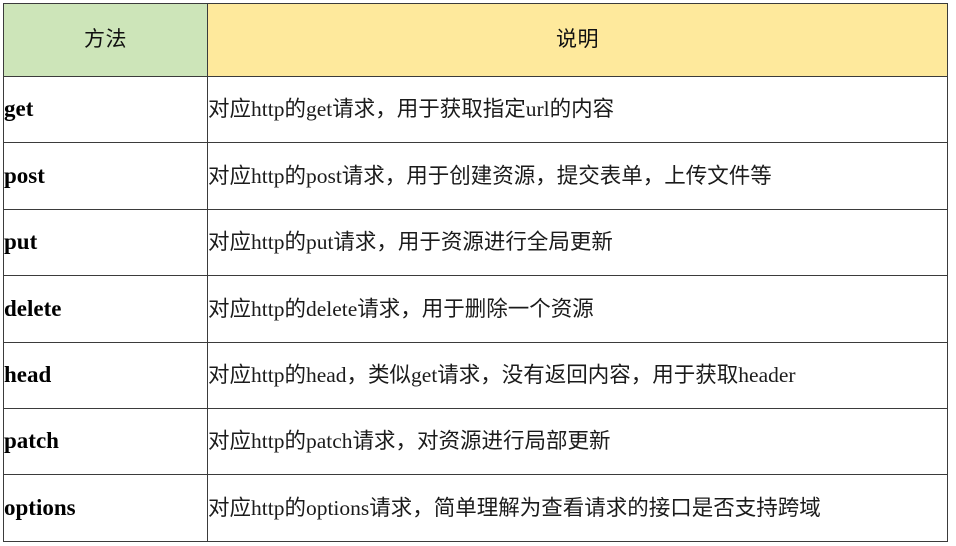 The image size is (956, 546). What do you see at coordinates (19, 109) in the screenshot?
I see `method-name: get` at bounding box center [19, 109].